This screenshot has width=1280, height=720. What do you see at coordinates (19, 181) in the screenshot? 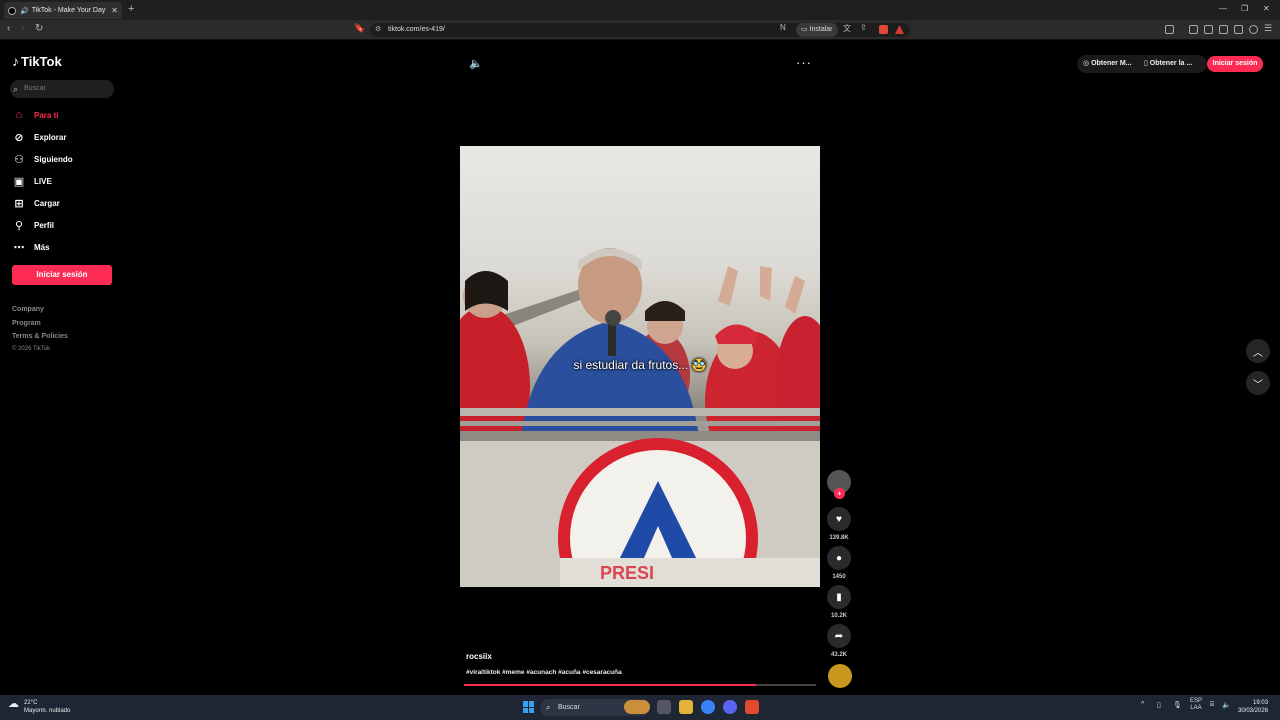
I see `live-icon: ▣` at bounding box center [19, 181].